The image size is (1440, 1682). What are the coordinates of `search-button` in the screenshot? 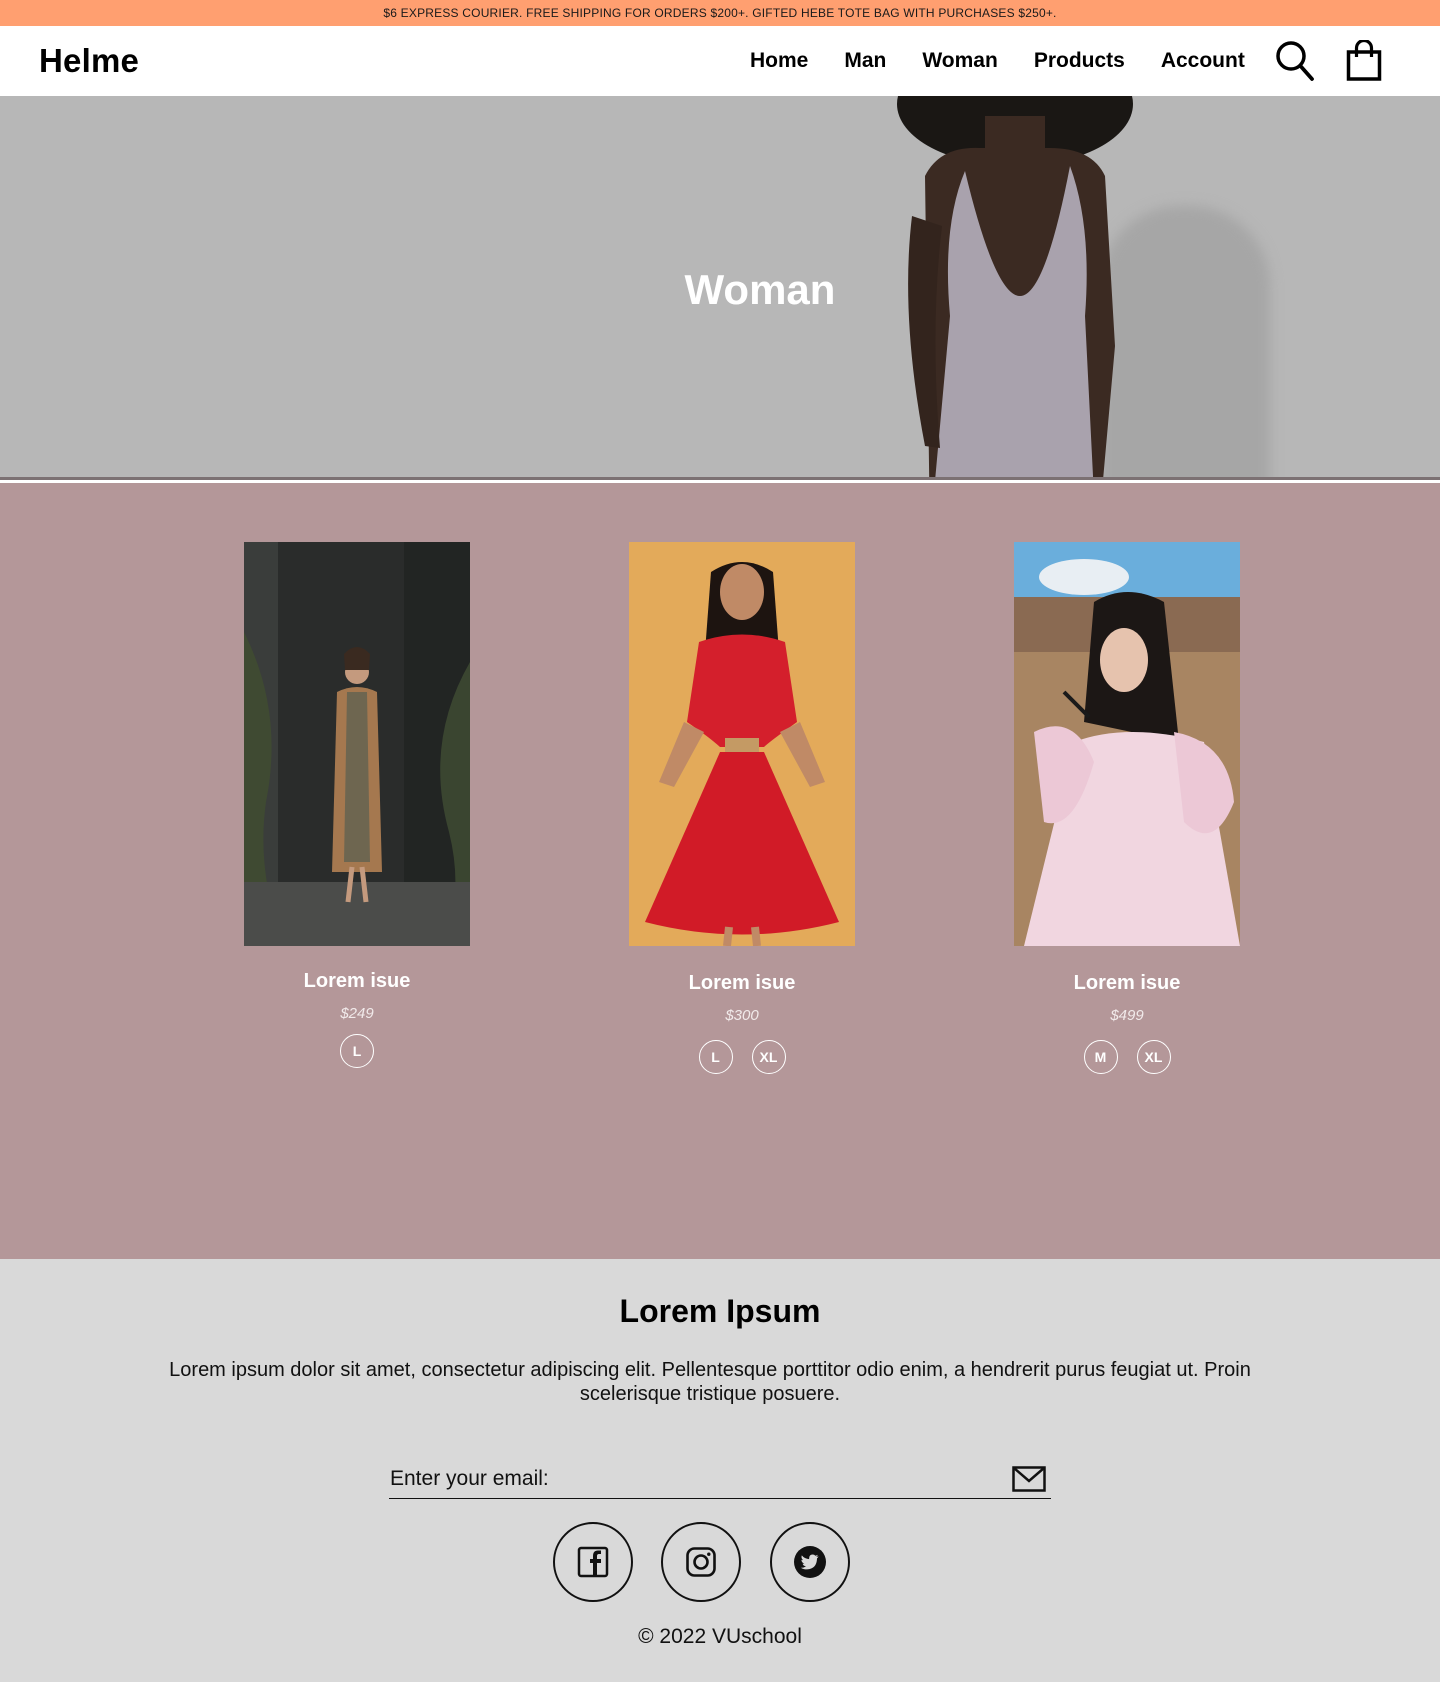 It's located at (1295, 61).